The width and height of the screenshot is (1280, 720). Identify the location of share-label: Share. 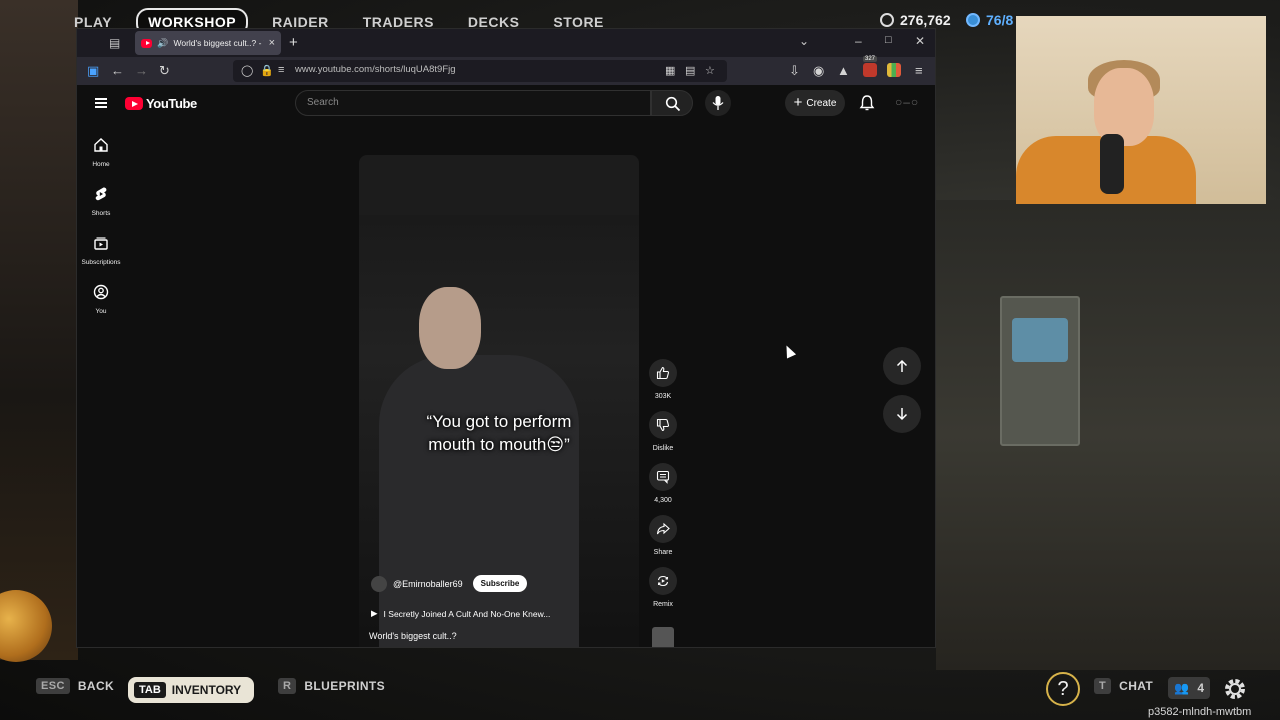
(663, 552).